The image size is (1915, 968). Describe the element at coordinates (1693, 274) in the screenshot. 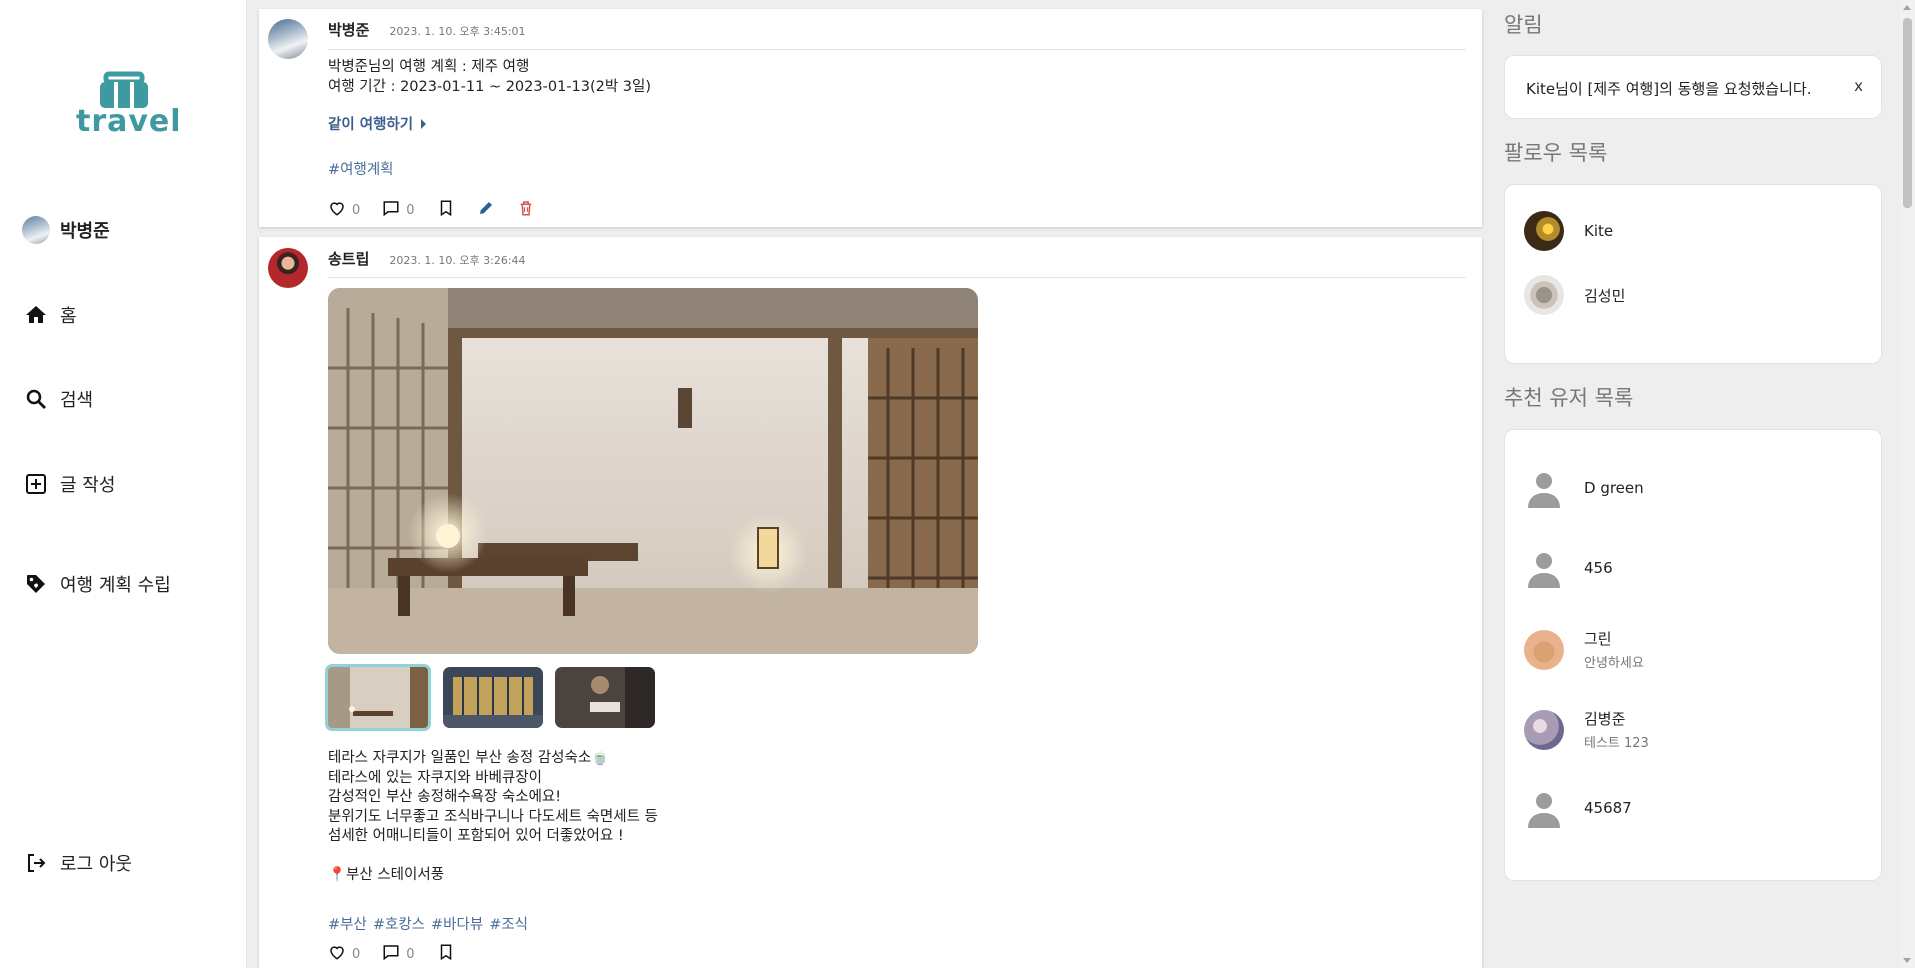

I see `follow-list: Kite 김성민` at that location.